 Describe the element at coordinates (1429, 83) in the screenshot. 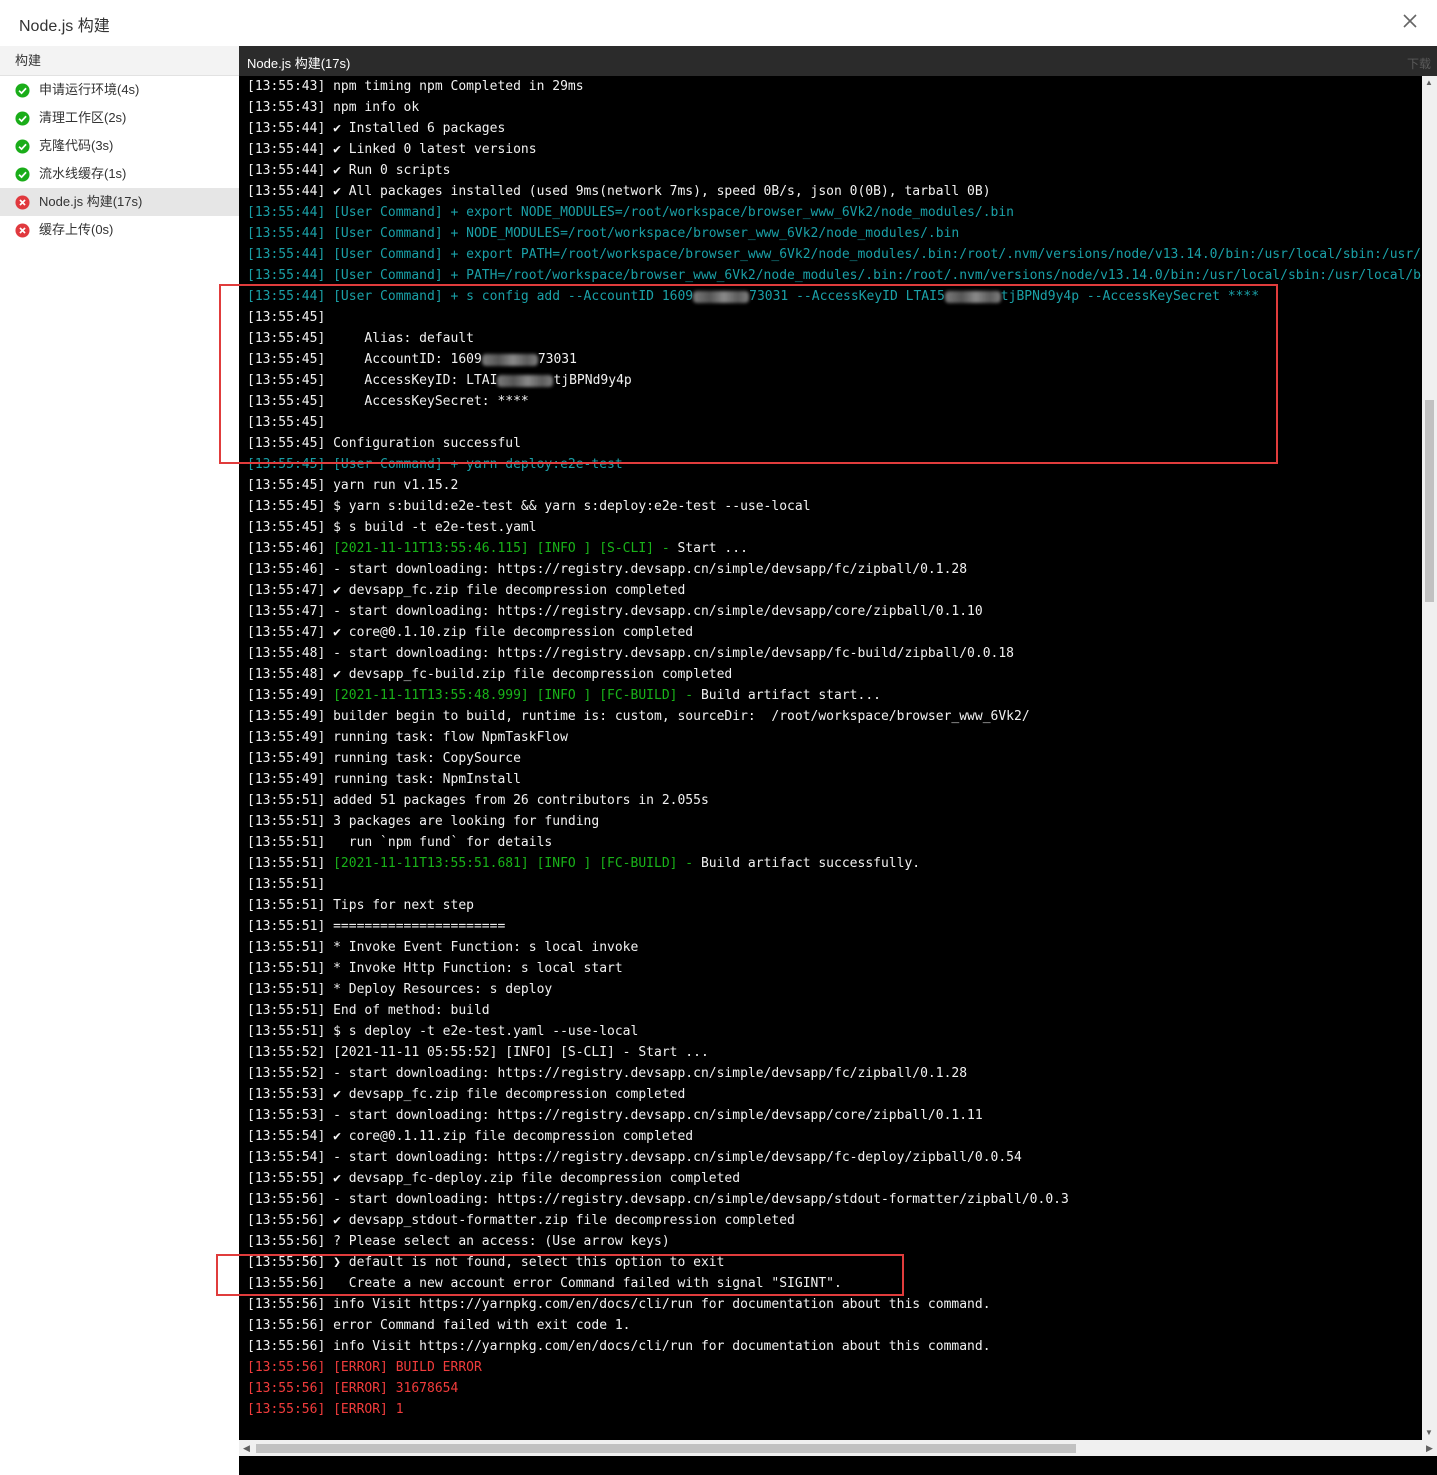

I see `scroll-up-arrow-icon: ▲` at that location.